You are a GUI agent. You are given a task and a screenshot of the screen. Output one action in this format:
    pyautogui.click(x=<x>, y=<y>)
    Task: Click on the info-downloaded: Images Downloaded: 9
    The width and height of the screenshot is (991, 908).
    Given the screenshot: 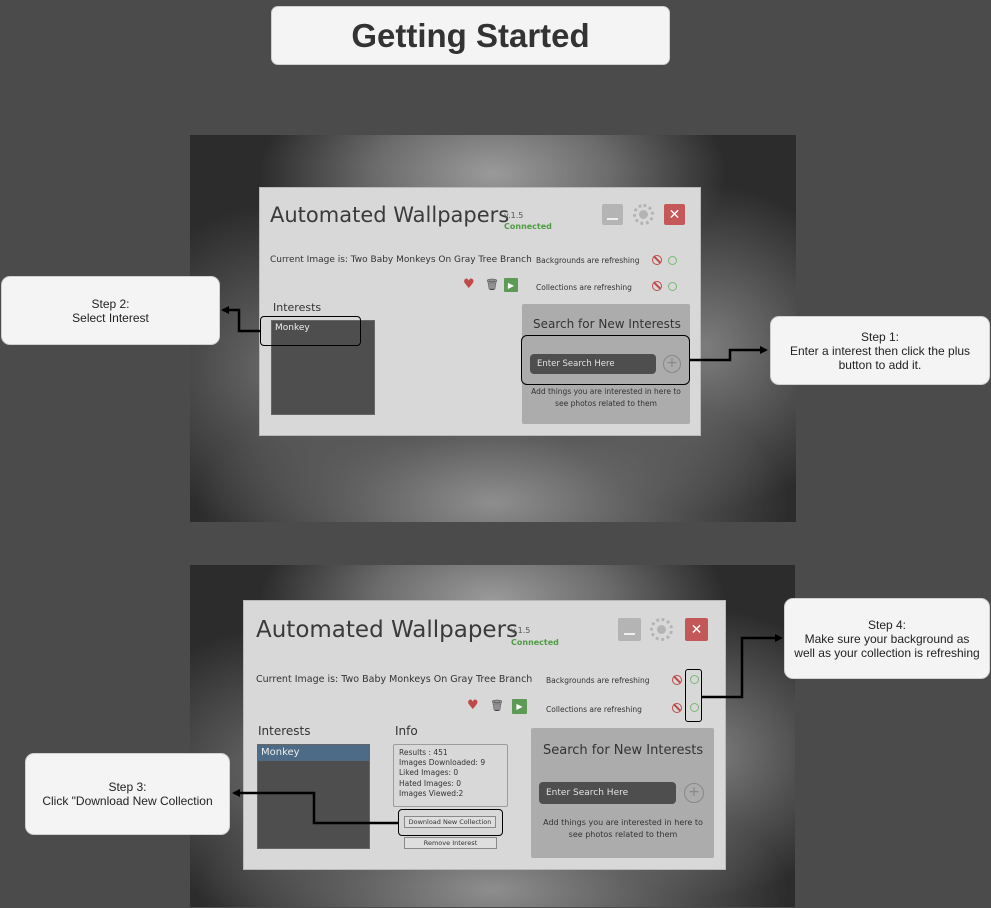 What is the action you would take?
    pyautogui.click(x=442, y=763)
    